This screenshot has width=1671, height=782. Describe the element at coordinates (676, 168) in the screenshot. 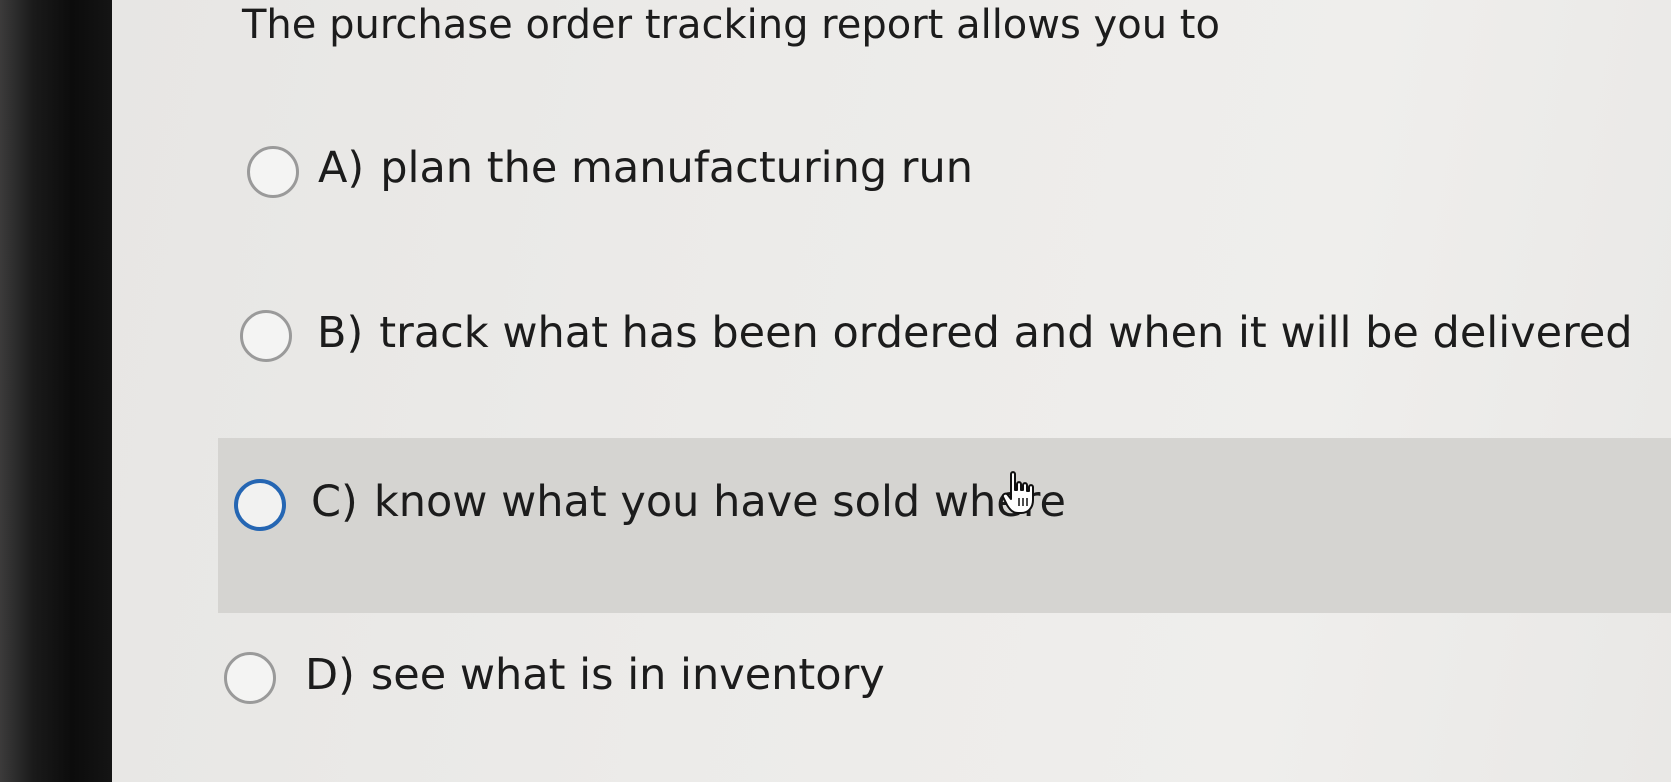

I see `option-a-text: plan the manufacturing run` at that location.